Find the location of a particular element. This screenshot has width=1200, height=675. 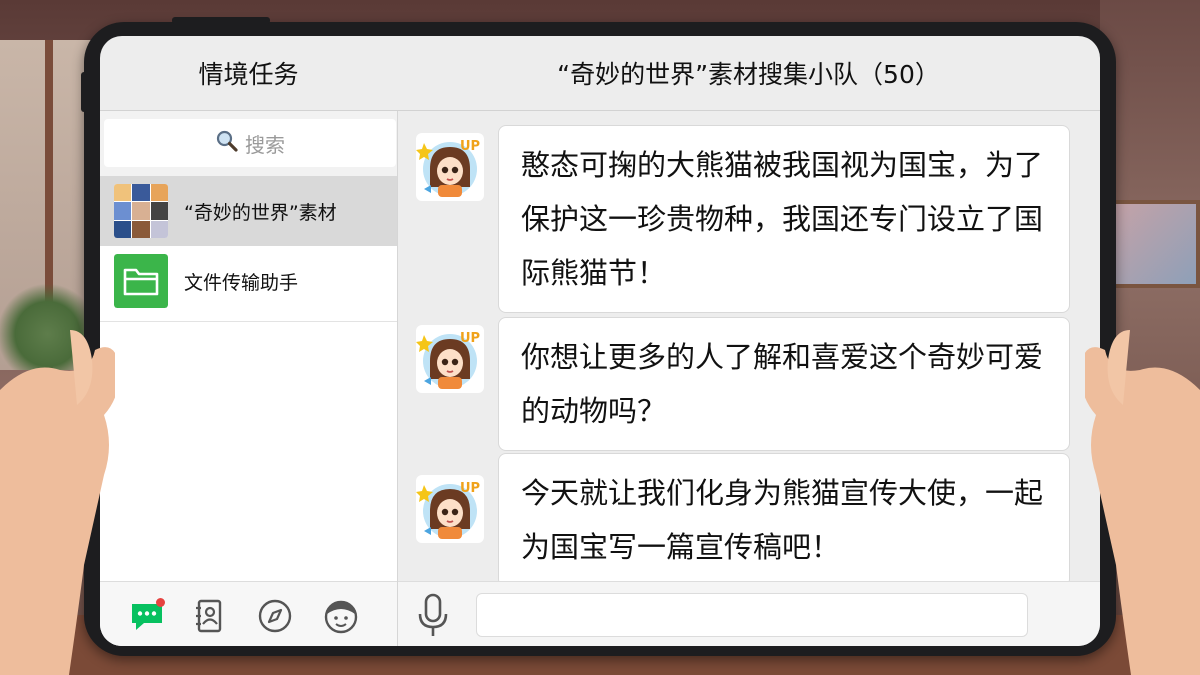

tab-me is located at coordinates (341, 616).